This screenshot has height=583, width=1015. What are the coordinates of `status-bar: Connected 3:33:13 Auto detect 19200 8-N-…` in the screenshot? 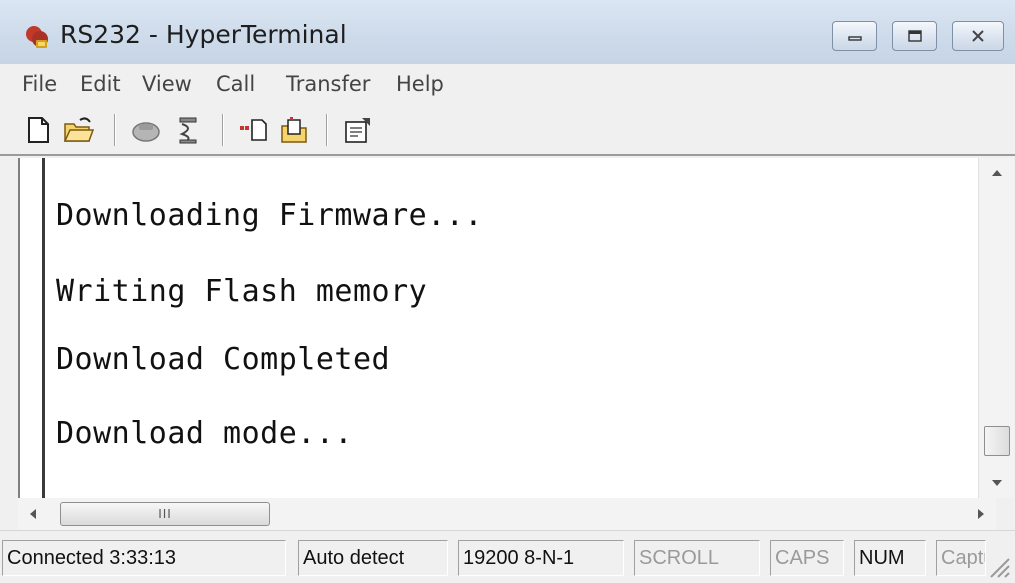 It's located at (507, 556).